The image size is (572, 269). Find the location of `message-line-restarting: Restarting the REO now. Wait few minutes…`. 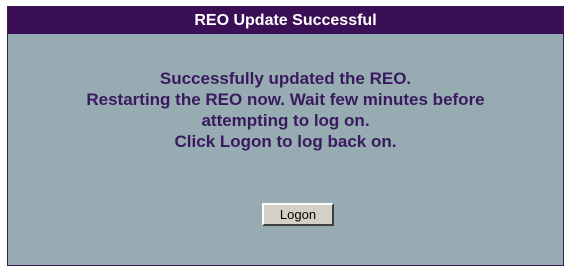

message-line-restarting: Restarting the REO now. Wait few minutes… is located at coordinates (285, 99).